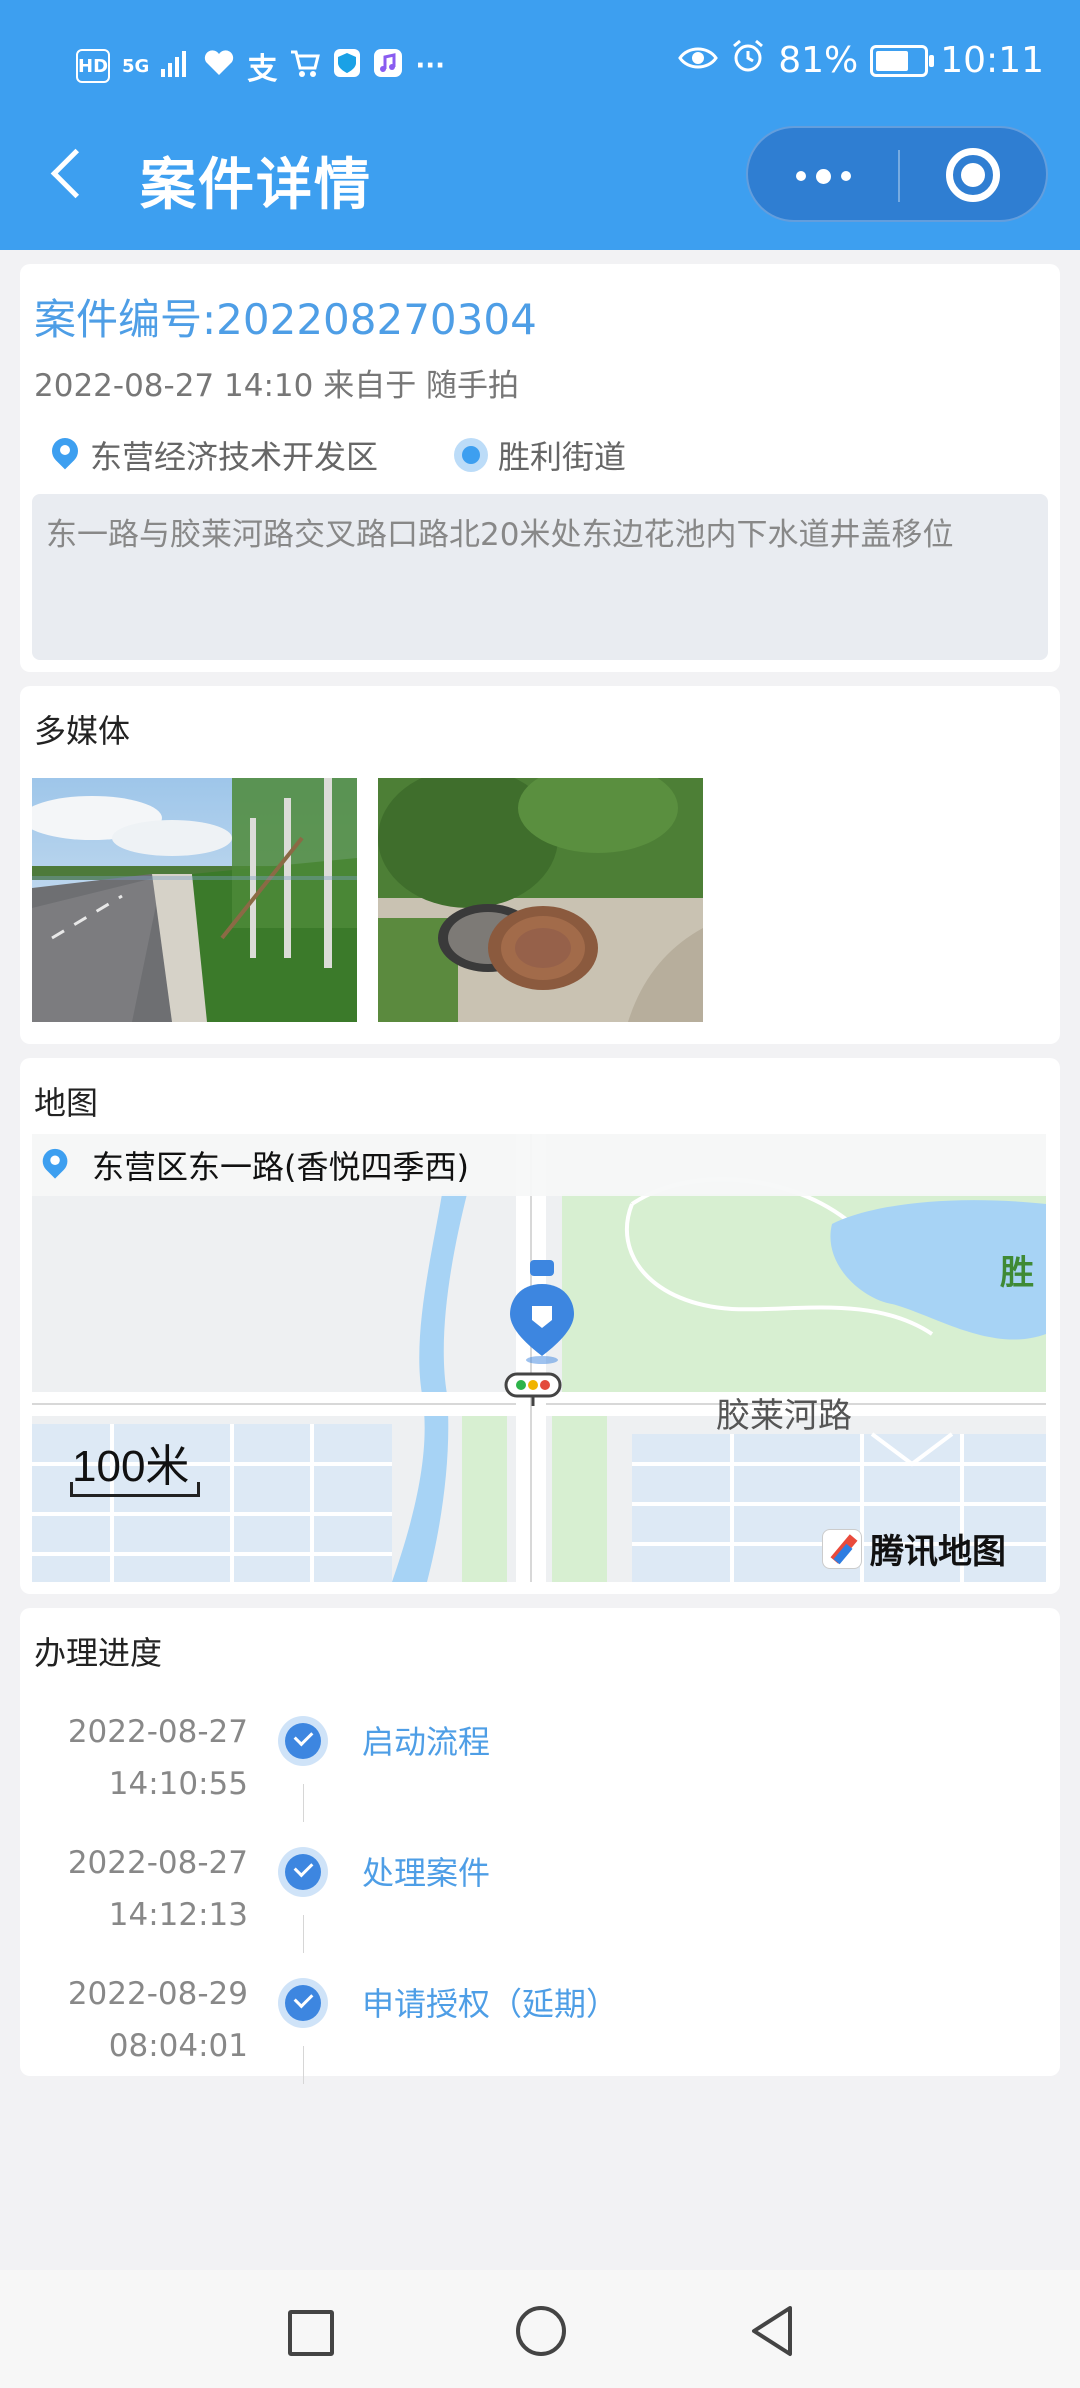 The height and width of the screenshot is (2388, 1080). What do you see at coordinates (194, 900) in the screenshot?
I see `road-photo` at bounding box center [194, 900].